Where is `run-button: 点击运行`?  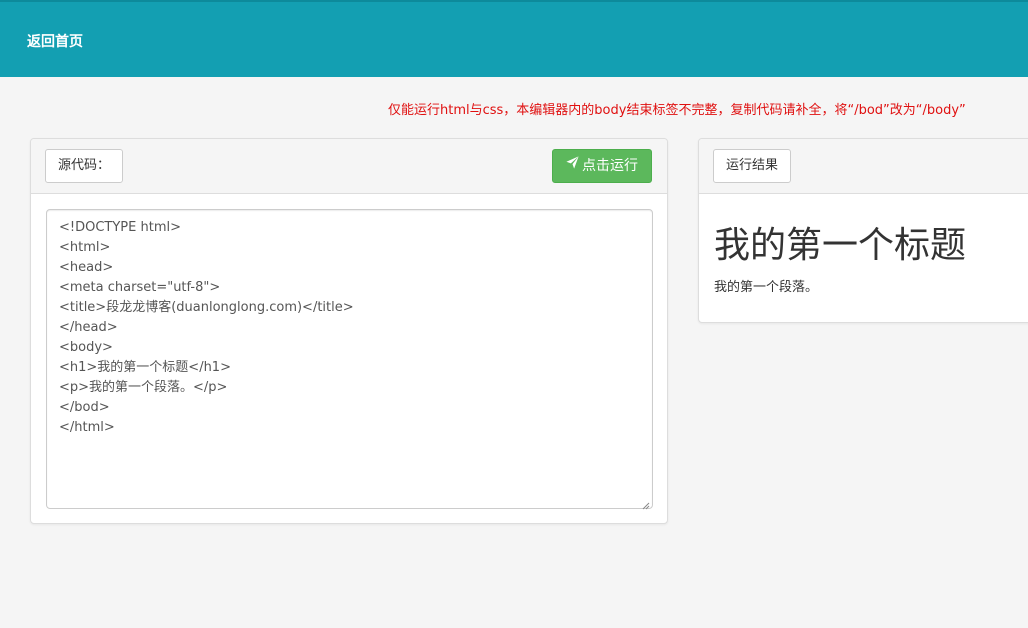 run-button: 点击运行 is located at coordinates (602, 166).